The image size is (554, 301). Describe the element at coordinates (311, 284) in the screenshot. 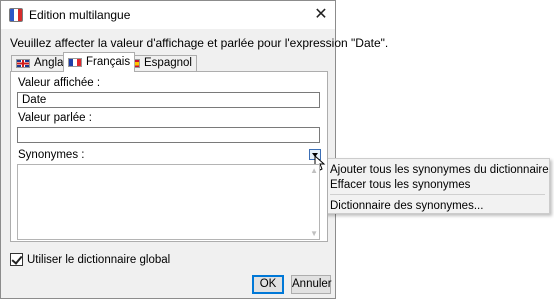

I see `cancel-button: Annuler` at that location.